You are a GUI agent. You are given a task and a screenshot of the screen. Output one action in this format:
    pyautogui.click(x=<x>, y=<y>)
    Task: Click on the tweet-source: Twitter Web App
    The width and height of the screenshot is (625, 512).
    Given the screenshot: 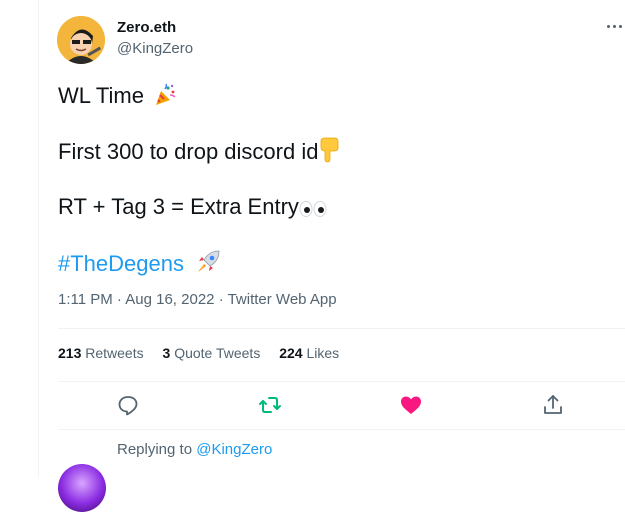 What is the action you would take?
    pyautogui.click(x=282, y=299)
    